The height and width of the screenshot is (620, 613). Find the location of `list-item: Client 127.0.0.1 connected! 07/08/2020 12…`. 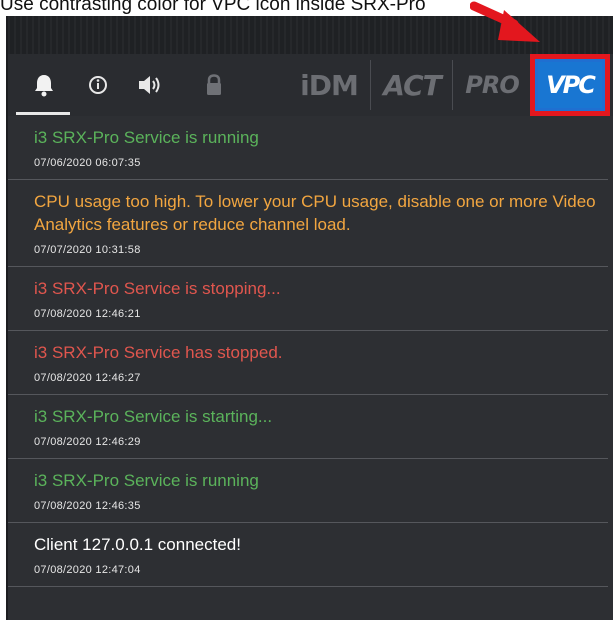

list-item: Client 127.0.0.1 connected! 07/08/2020 12… is located at coordinates (308, 555).